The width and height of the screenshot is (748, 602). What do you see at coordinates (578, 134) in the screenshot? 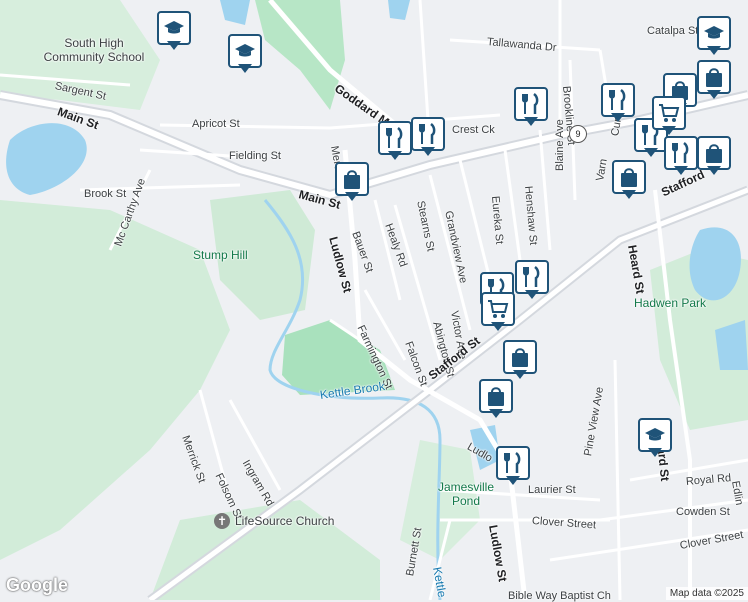
I see `route-9-shield: 9` at bounding box center [578, 134].